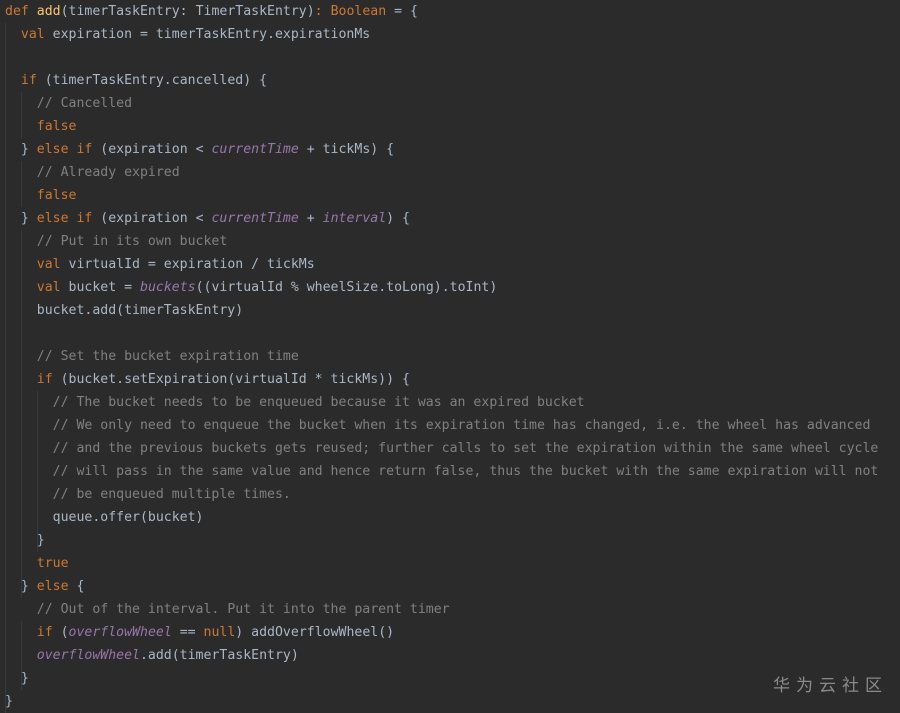 The width and height of the screenshot is (900, 713). What do you see at coordinates (171, 494) in the screenshot?
I see `code-token: // be enqueued multiple times.` at bounding box center [171, 494].